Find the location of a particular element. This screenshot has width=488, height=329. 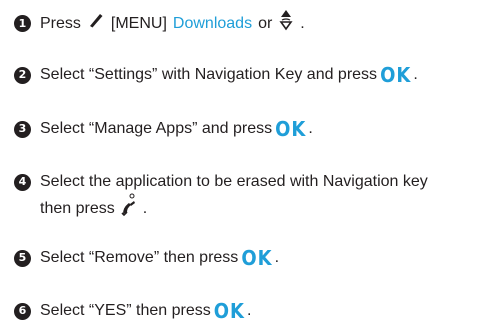

step-number-4: 4 is located at coordinates (22, 182).